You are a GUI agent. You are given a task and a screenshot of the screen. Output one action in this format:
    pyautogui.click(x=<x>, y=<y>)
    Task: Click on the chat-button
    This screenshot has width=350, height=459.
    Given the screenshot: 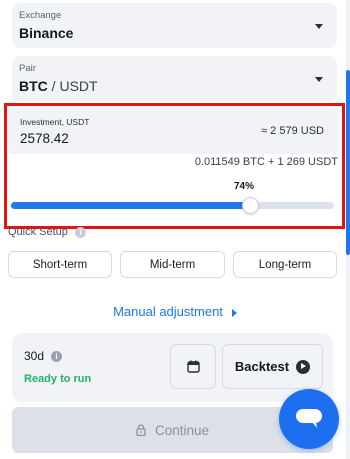 What is the action you would take?
    pyautogui.click(x=309, y=419)
    